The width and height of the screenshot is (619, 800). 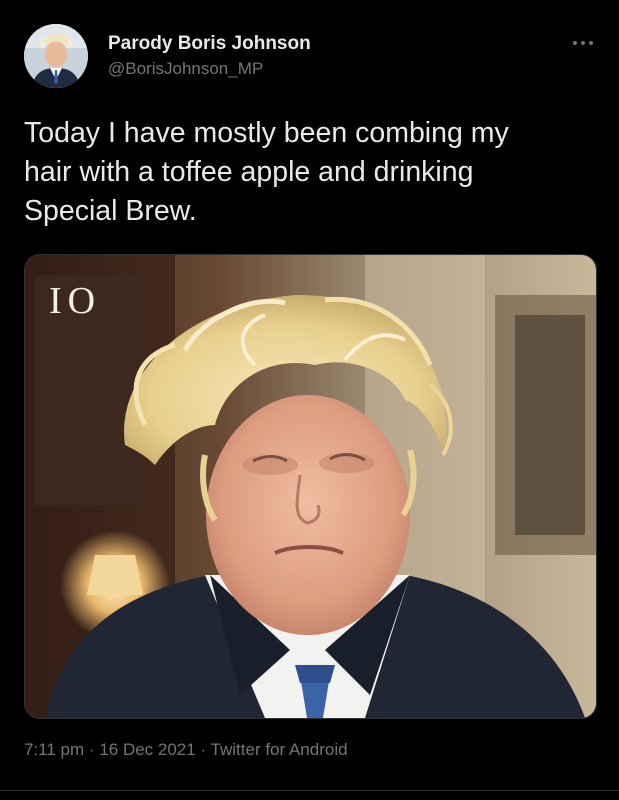 What do you see at coordinates (54, 749) in the screenshot?
I see `tweet-time: 7:11 pm` at bounding box center [54, 749].